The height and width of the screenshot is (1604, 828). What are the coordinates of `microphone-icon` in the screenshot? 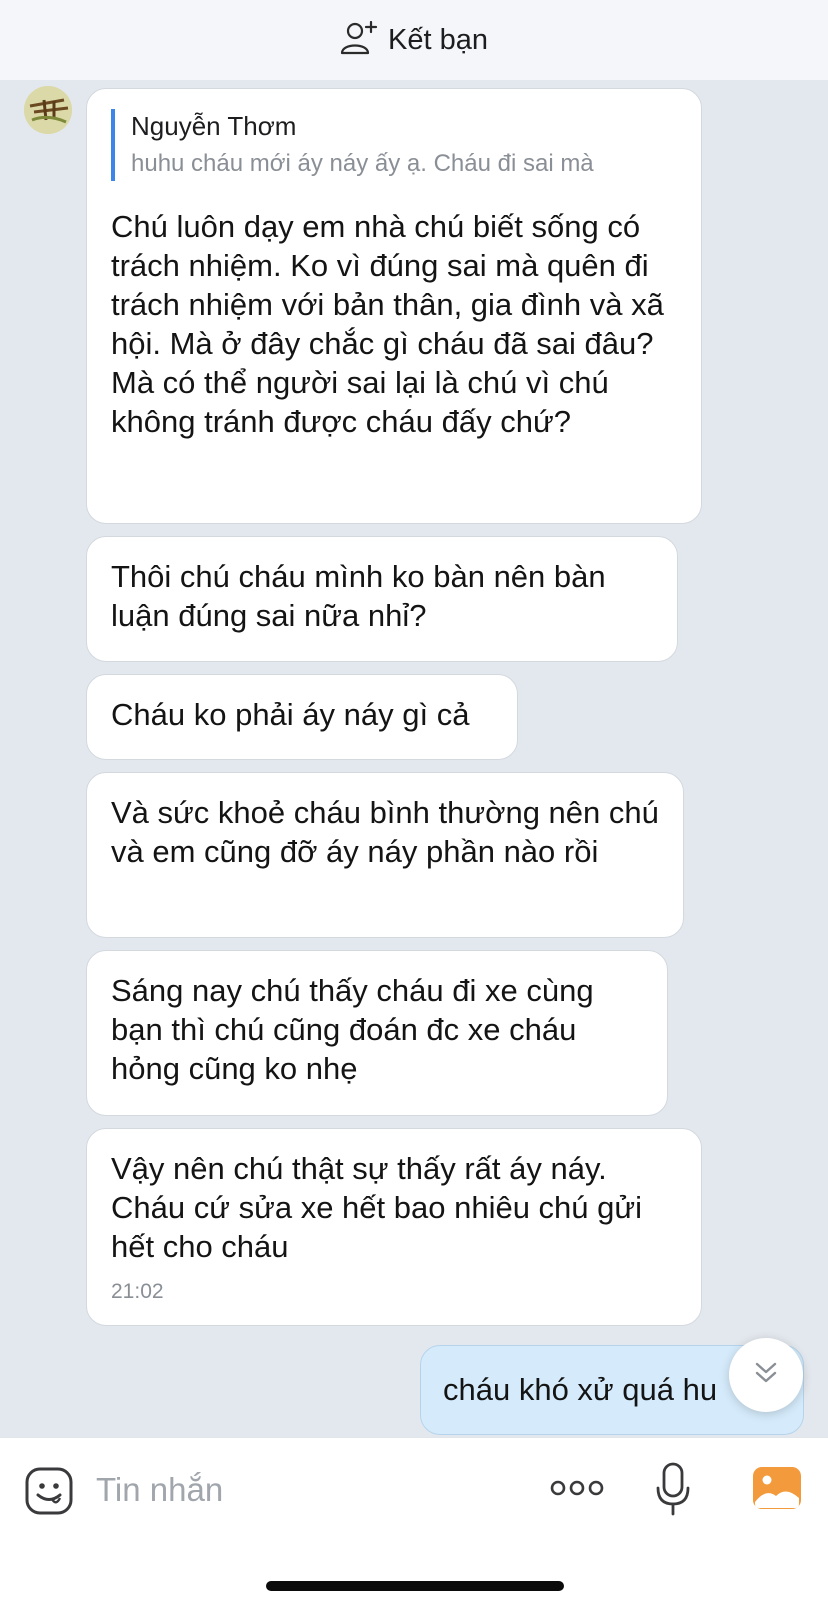 It's located at (673, 1491).